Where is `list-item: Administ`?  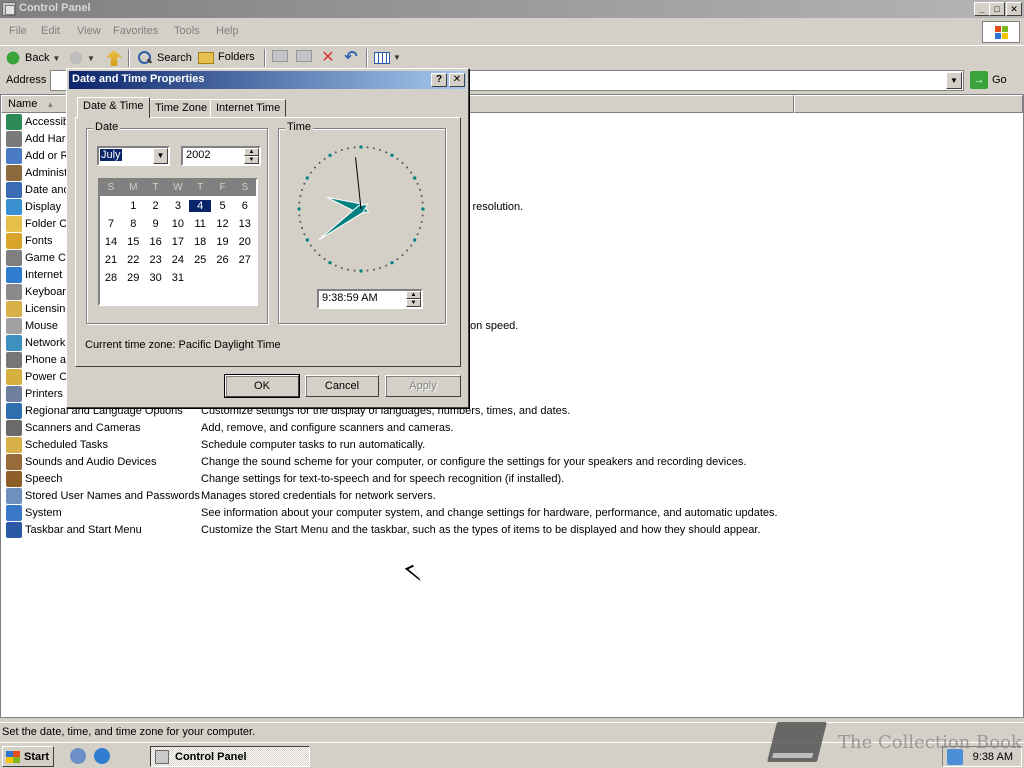 list-item: Administ is located at coordinates (36, 172).